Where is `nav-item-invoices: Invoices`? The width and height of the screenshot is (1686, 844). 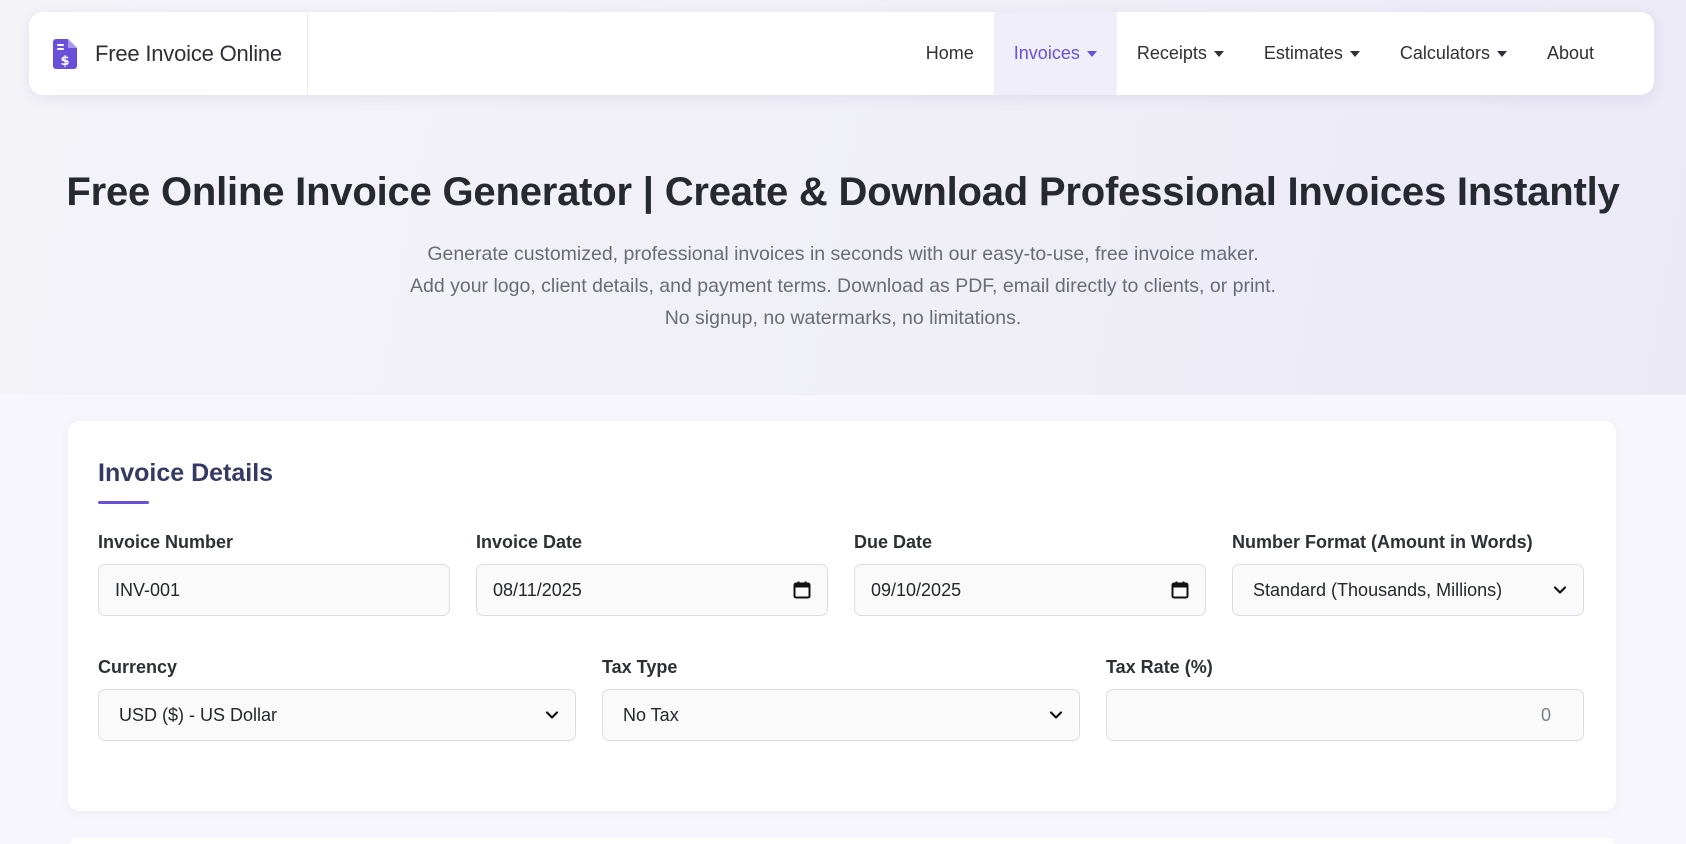
nav-item-invoices: Invoices is located at coordinates (1055, 53).